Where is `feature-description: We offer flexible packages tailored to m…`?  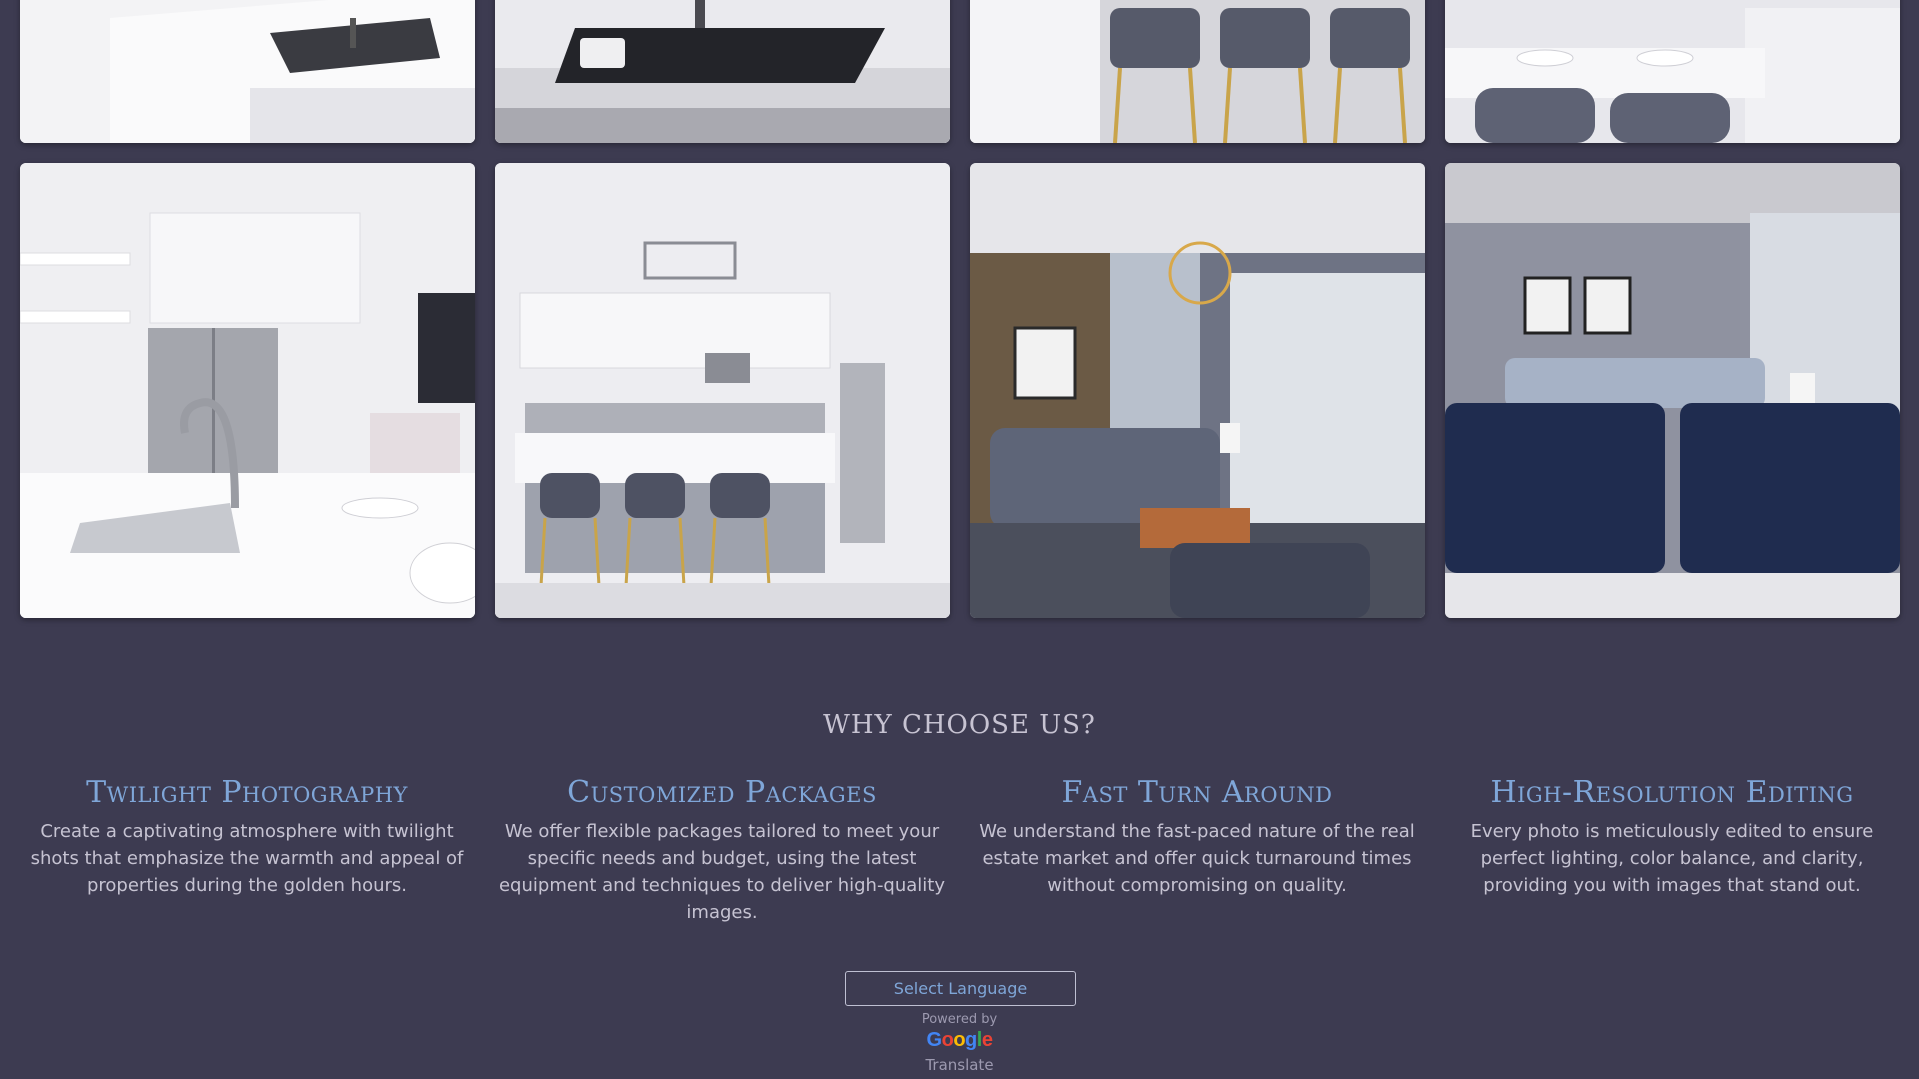
feature-description: We offer flexible packages tailored to m… is located at coordinates (722, 872).